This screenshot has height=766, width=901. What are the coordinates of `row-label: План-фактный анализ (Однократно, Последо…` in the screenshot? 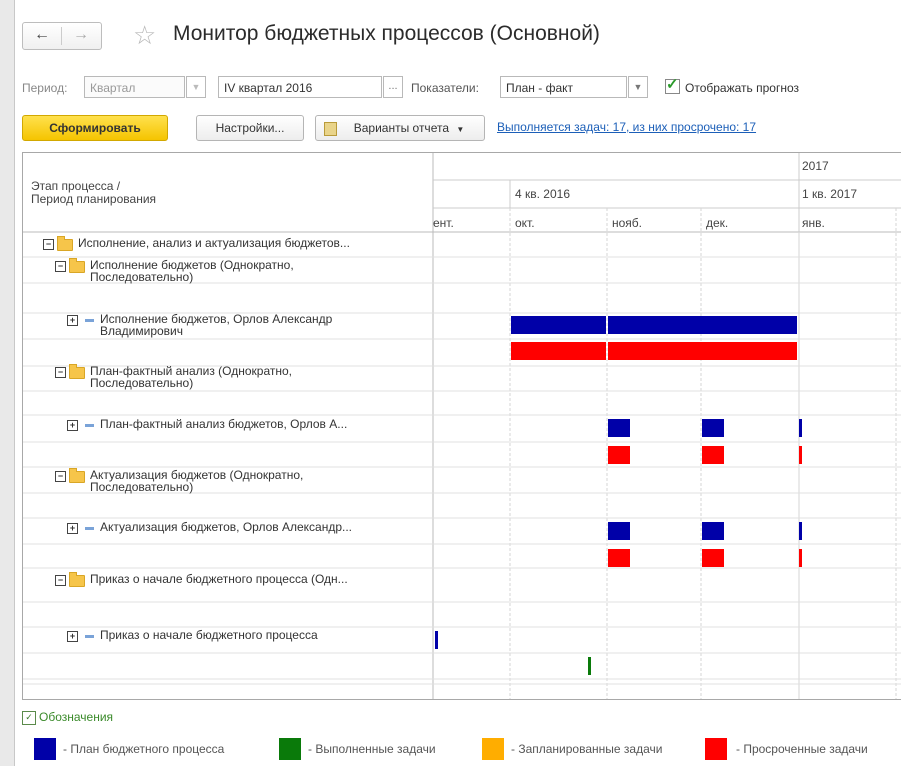 It's located at (191, 377).